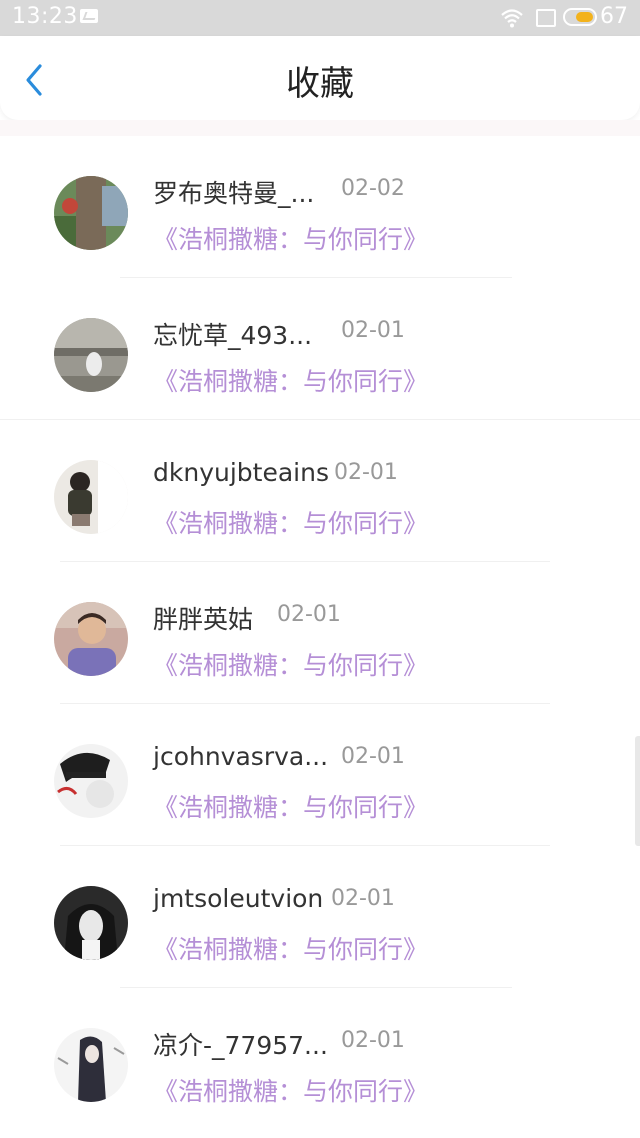 This screenshot has height=1138, width=640. What do you see at coordinates (546, 18) in the screenshot?
I see `screen-icon` at bounding box center [546, 18].